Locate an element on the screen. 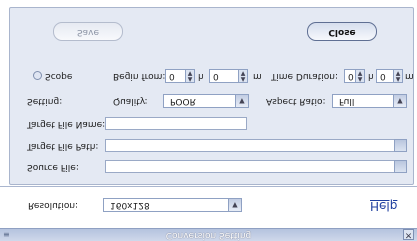 Image resolution: width=417 pixels, height=241 pixels. close-icon: × is located at coordinates (408, 234).